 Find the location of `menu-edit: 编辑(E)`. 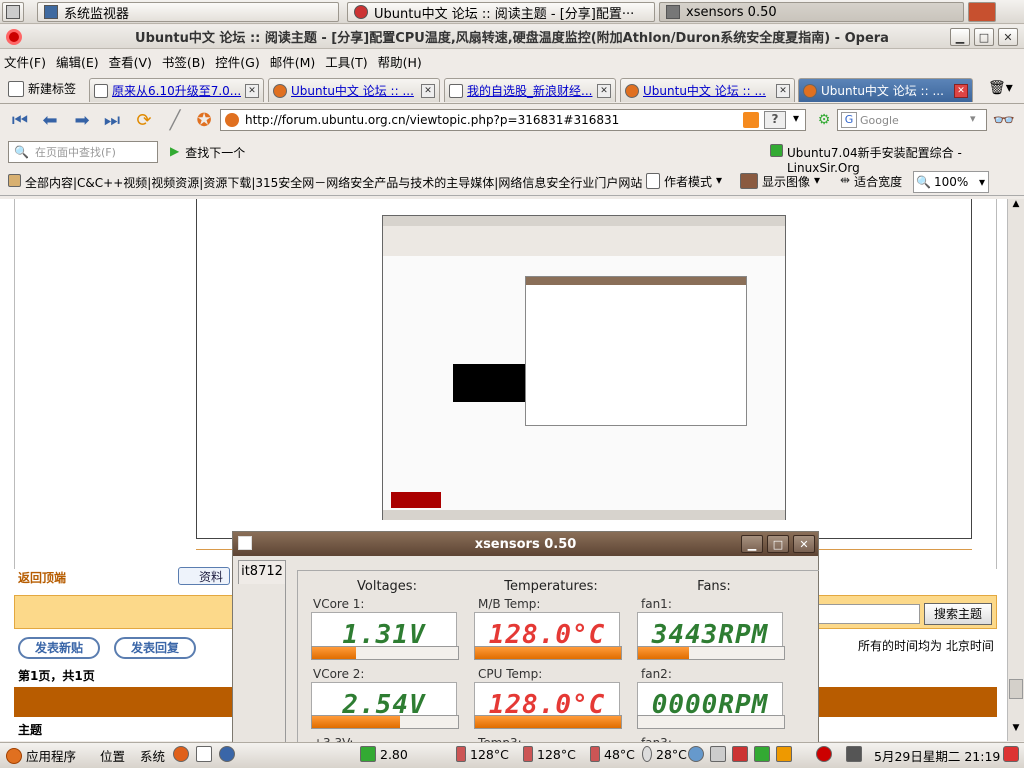

menu-edit: 编辑(E) is located at coordinates (77, 61).